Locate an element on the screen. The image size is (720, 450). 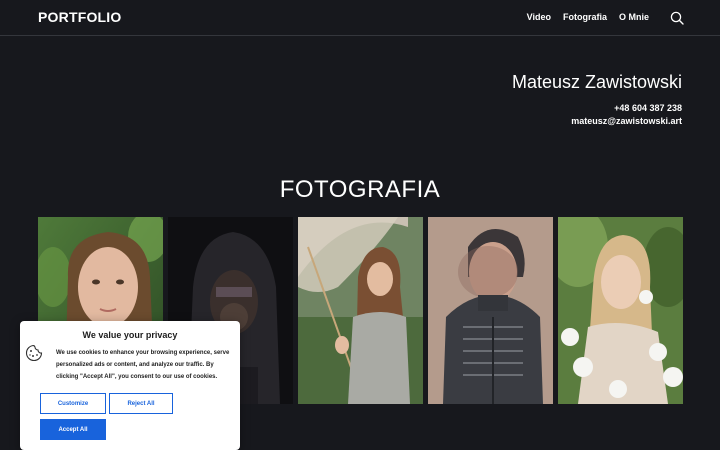
search-icon is located at coordinates (677, 18).